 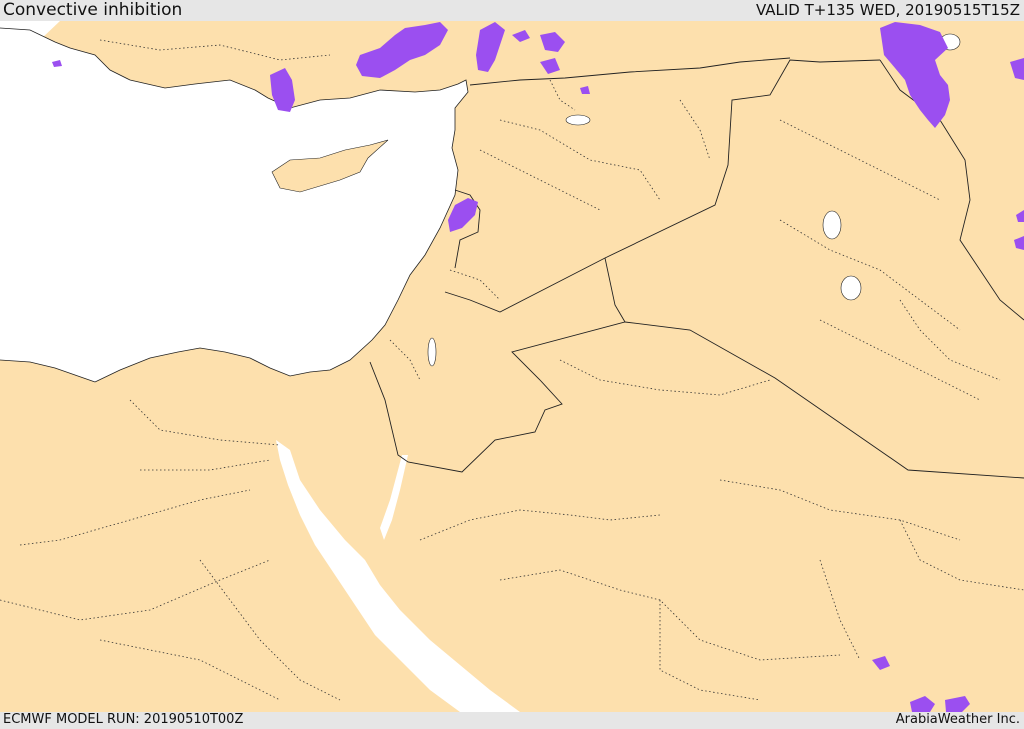 I want to click on valid-time: VALID T+135 WED, 20190515T15Z, so click(x=887, y=10).